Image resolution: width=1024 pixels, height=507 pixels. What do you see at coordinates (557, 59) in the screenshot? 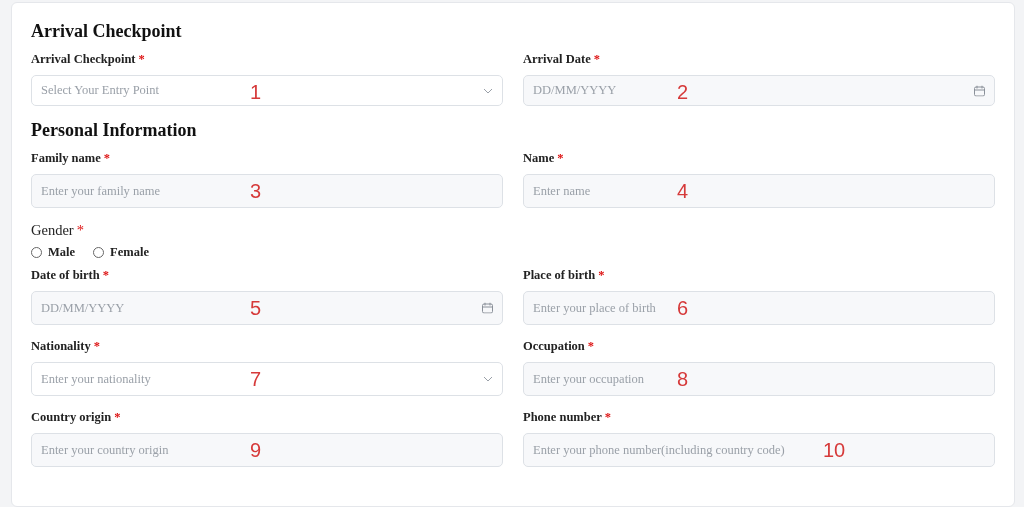
I see `field-label: Arrival Date` at bounding box center [557, 59].